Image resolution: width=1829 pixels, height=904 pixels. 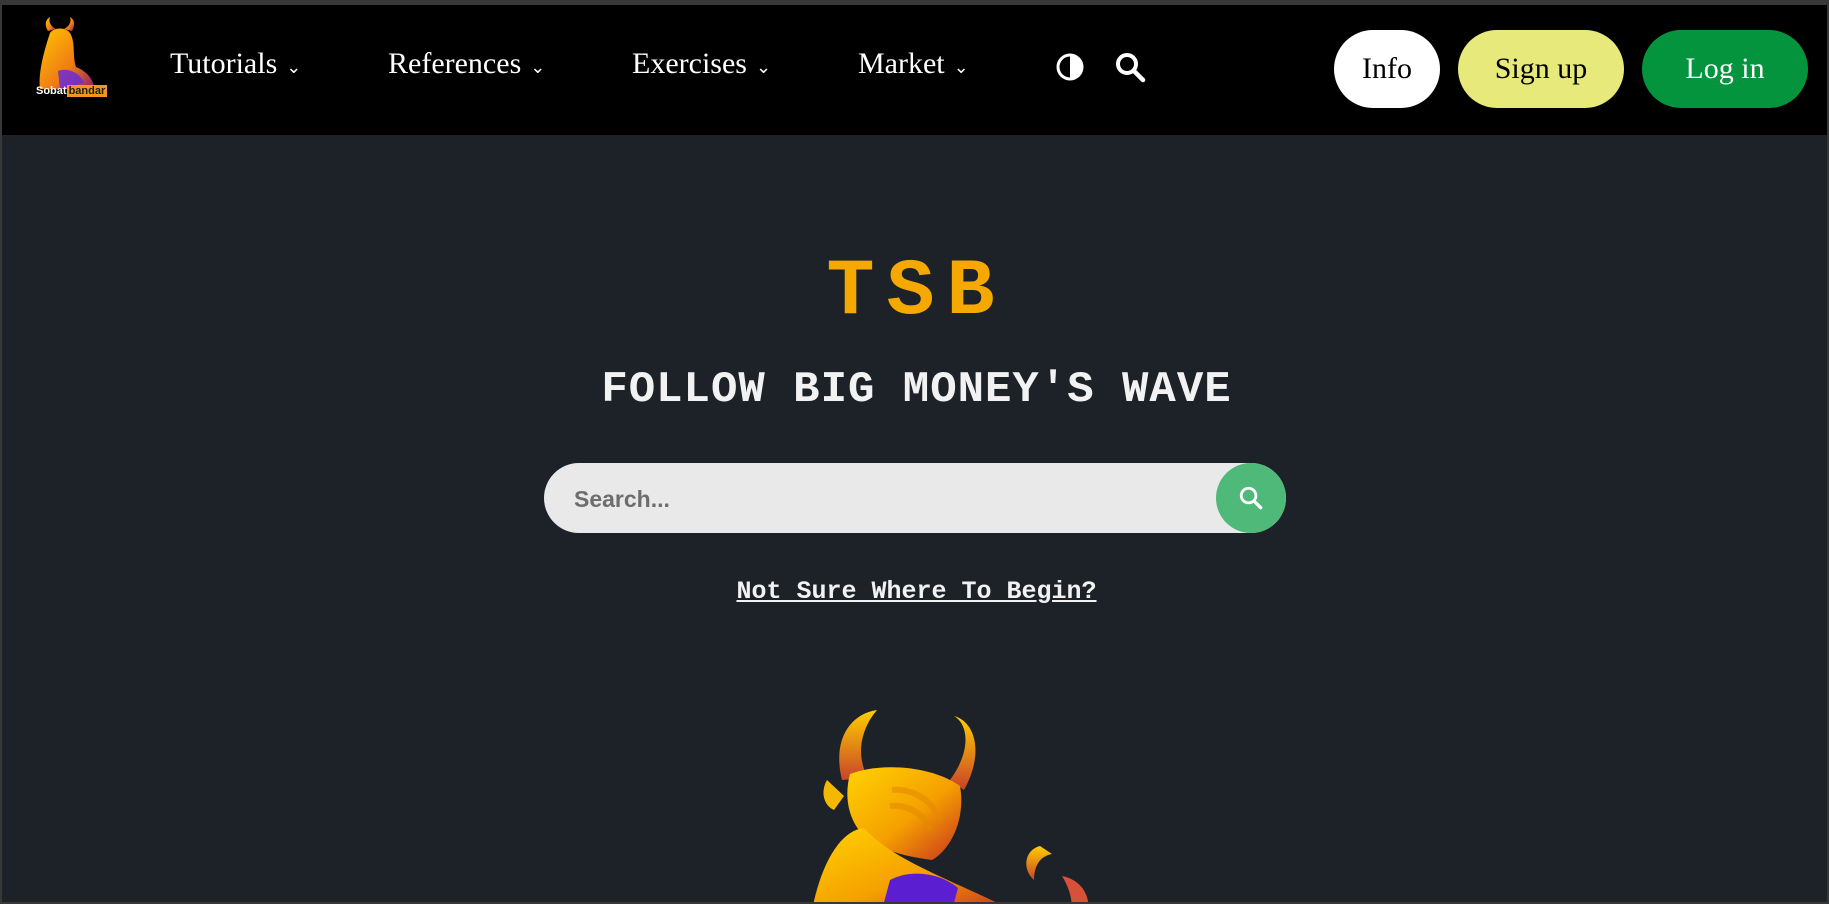 I want to click on not-sure-where-to-begin-link: Not Sure Where To Begin?, so click(x=914, y=591).